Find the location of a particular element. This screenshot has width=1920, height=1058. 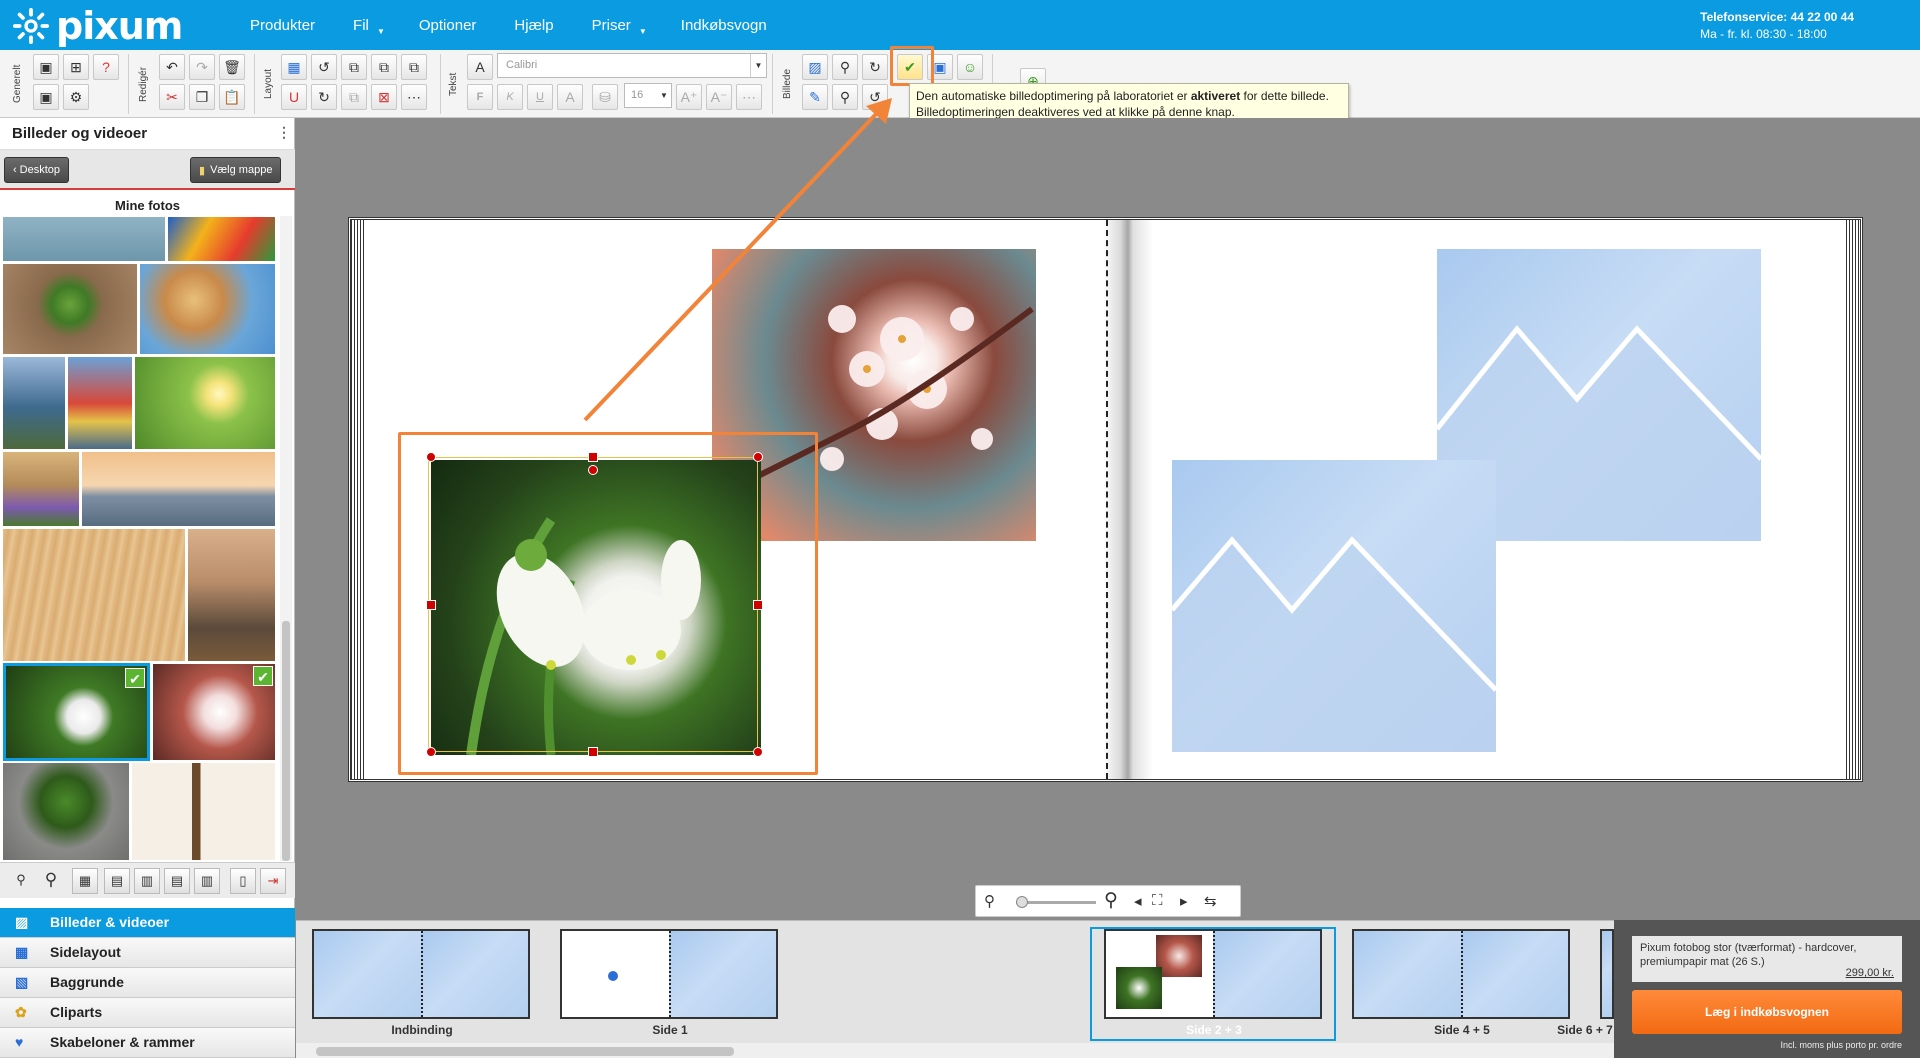

product-price: 299,00 kr. is located at coordinates (1870, 973).